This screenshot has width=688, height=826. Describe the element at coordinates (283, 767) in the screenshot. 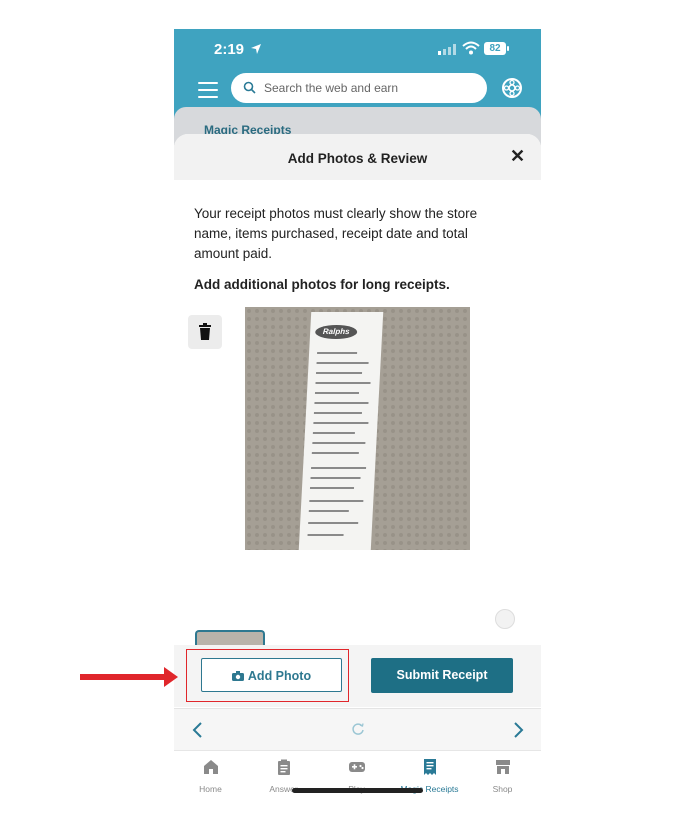

I see `clipboard-icon` at that location.